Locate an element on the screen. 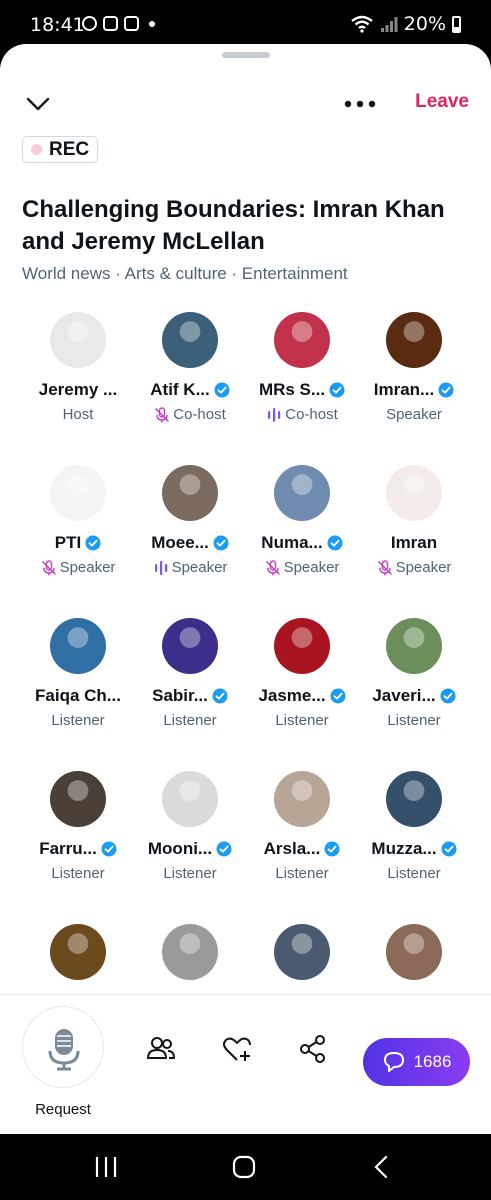 The height and width of the screenshot is (1200, 491). participant-role-row: Speaker is located at coordinates (302, 567).